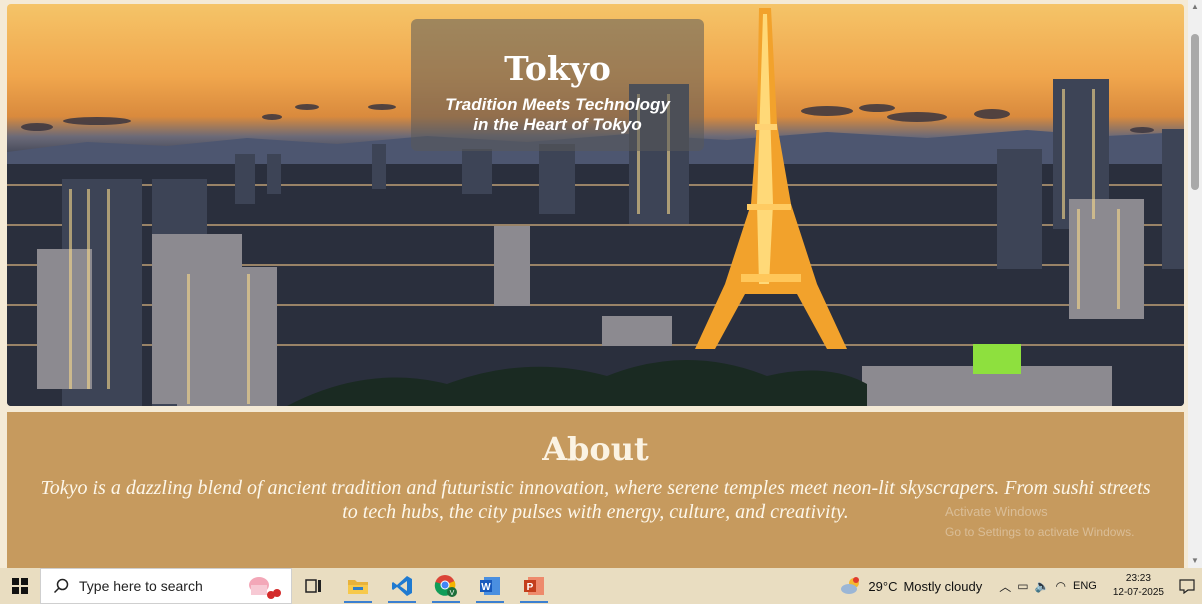 The height and width of the screenshot is (604, 1202). I want to click on word-button: W, so click(490, 586).